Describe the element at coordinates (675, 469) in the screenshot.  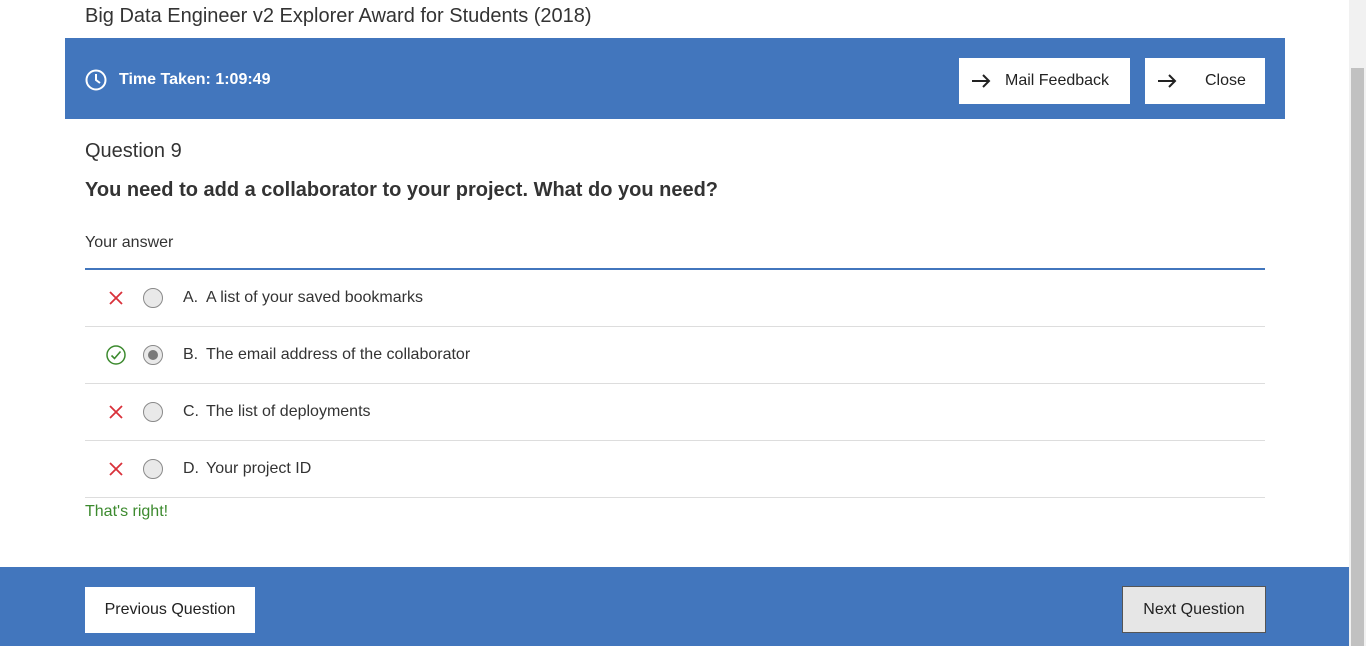
I see `answer-option-d: D. Your project ID` at that location.